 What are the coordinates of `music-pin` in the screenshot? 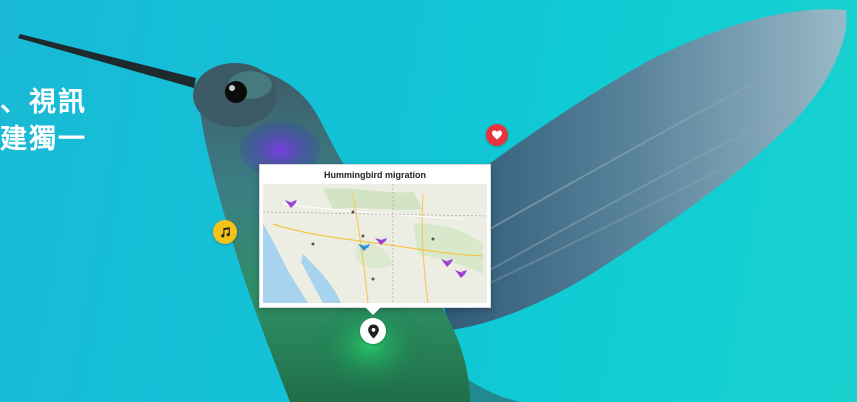 It's located at (225, 232).